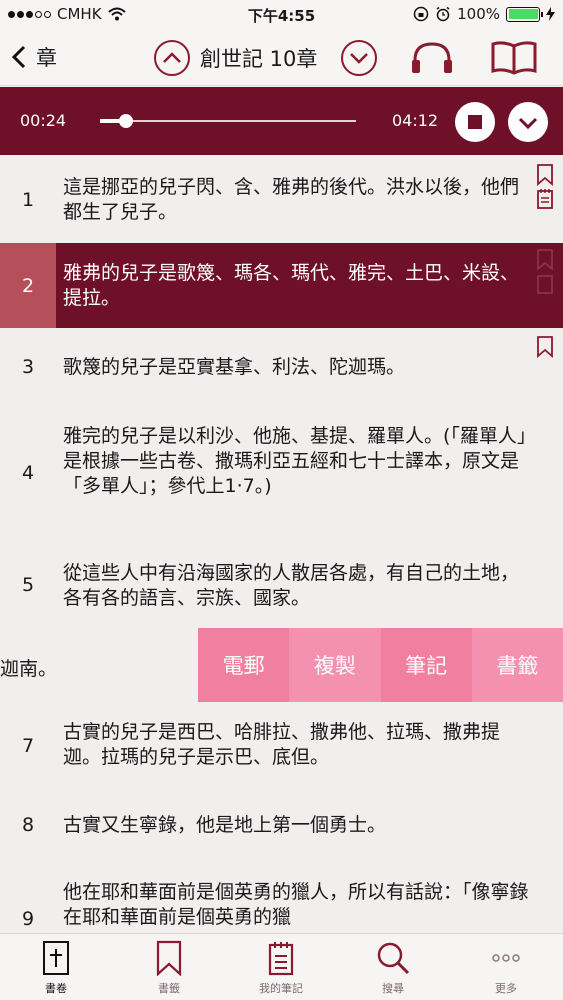  I want to click on verse-row: 3 歌篾的兒子是亞實基拿、利法、陀迦瑪。, so click(281, 366).